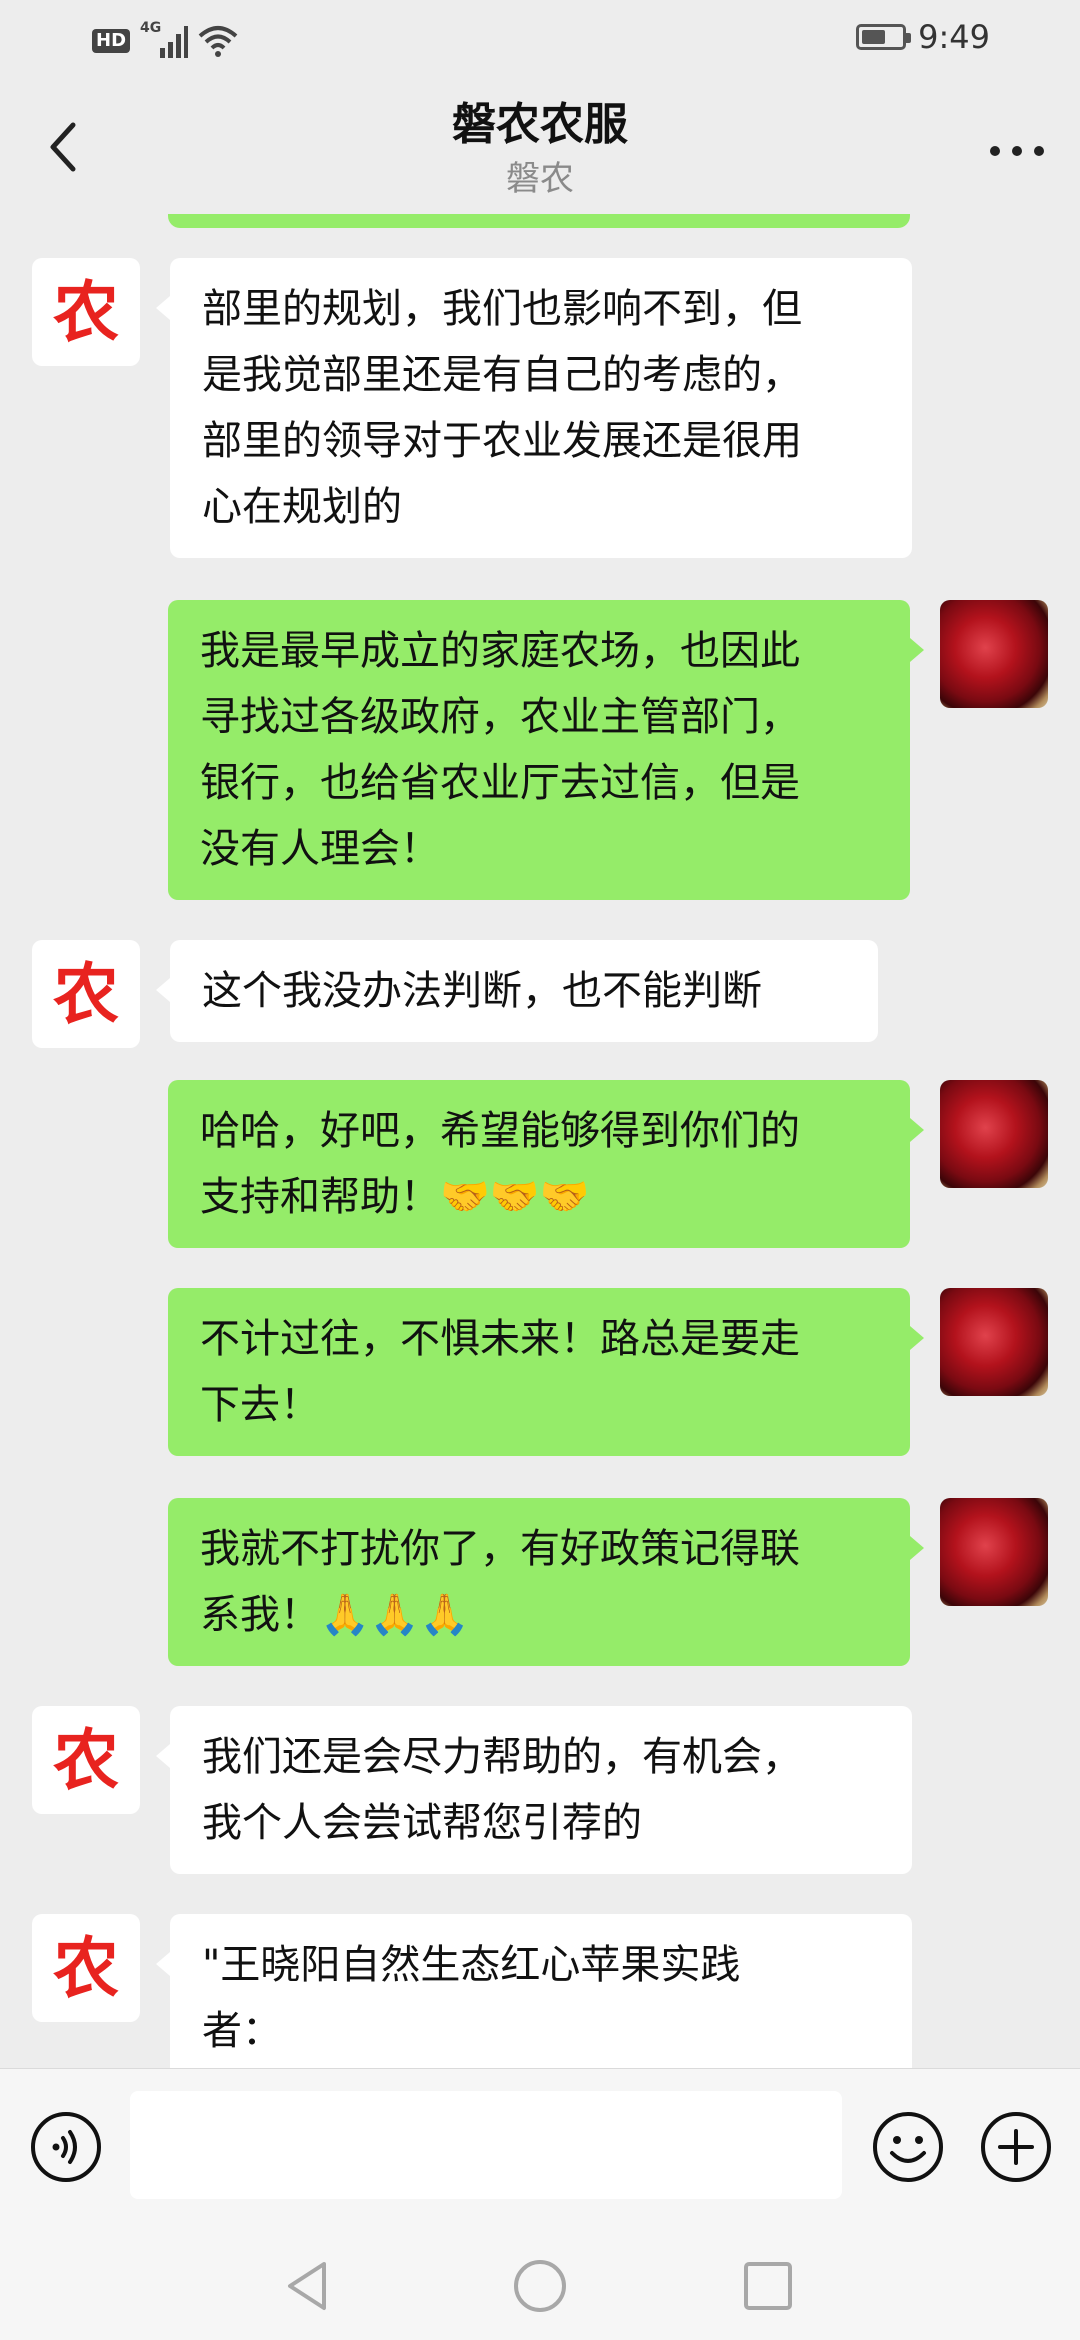 The width and height of the screenshot is (1080, 2340). Describe the element at coordinates (218, 41) in the screenshot. I see `wifi-icon` at that location.